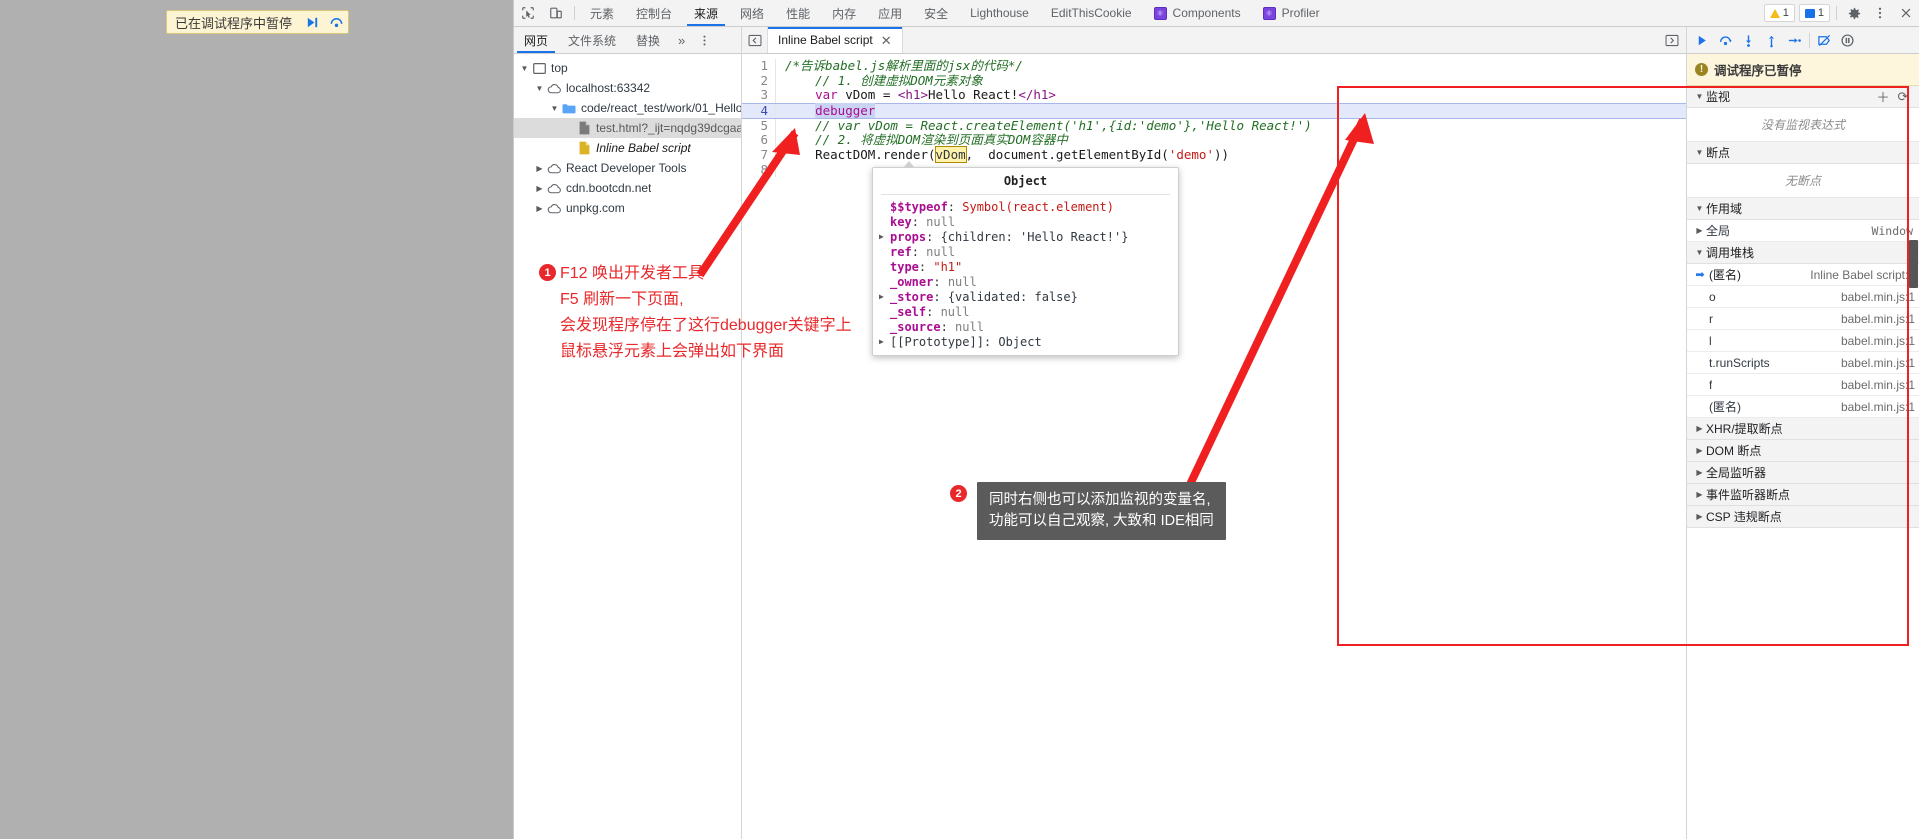 The height and width of the screenshot is (839, 1919). What do you see at coordinates (1913, 264) in the screenshot?
I see `sidebar-scrollbar` at bounding box center [1913, 264].